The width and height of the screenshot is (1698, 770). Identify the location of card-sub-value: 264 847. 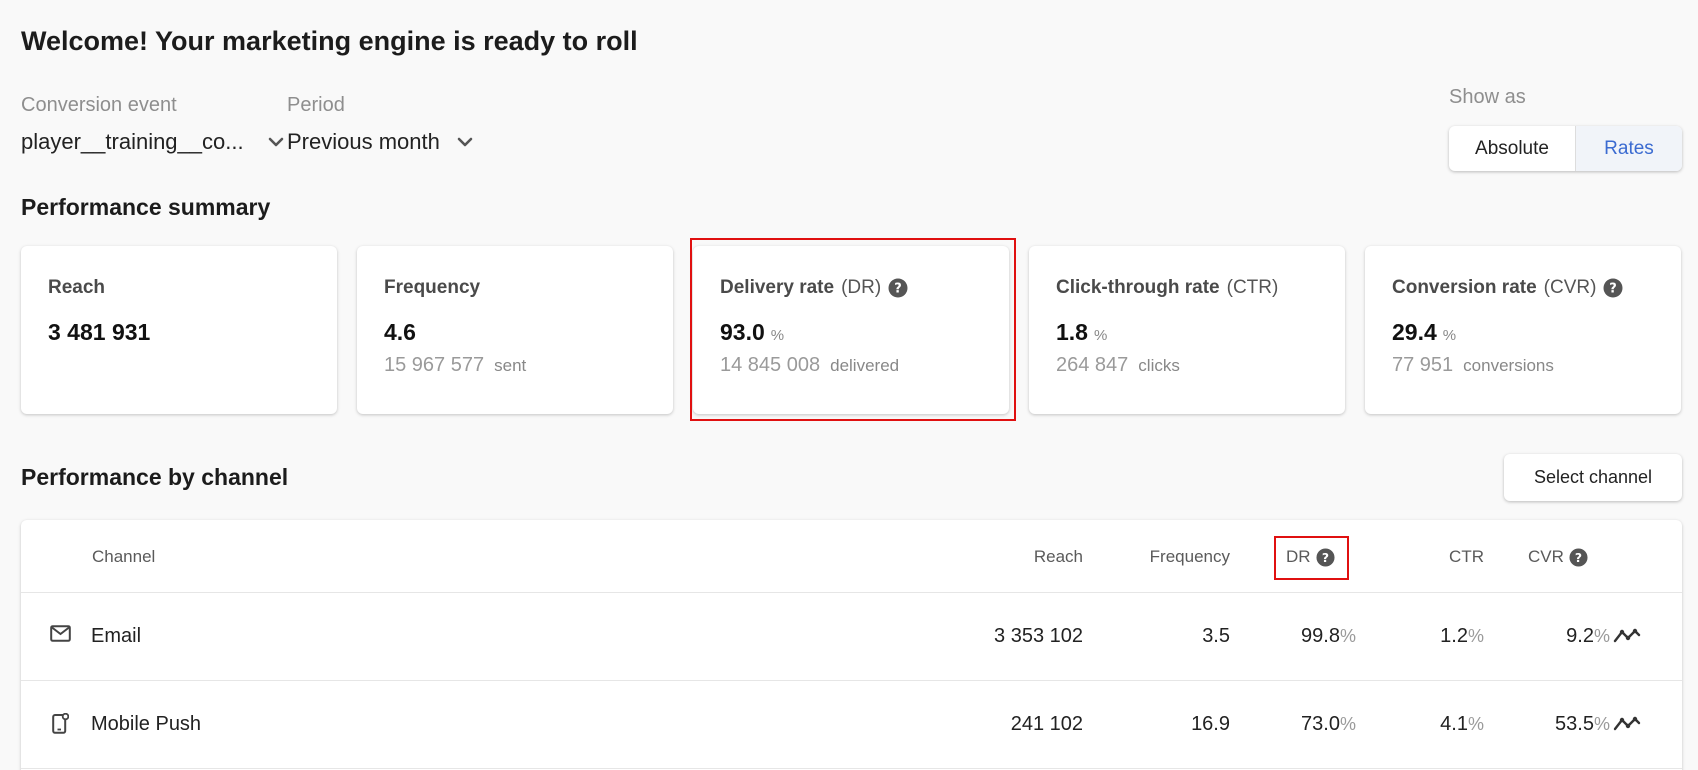
(1092, 365).